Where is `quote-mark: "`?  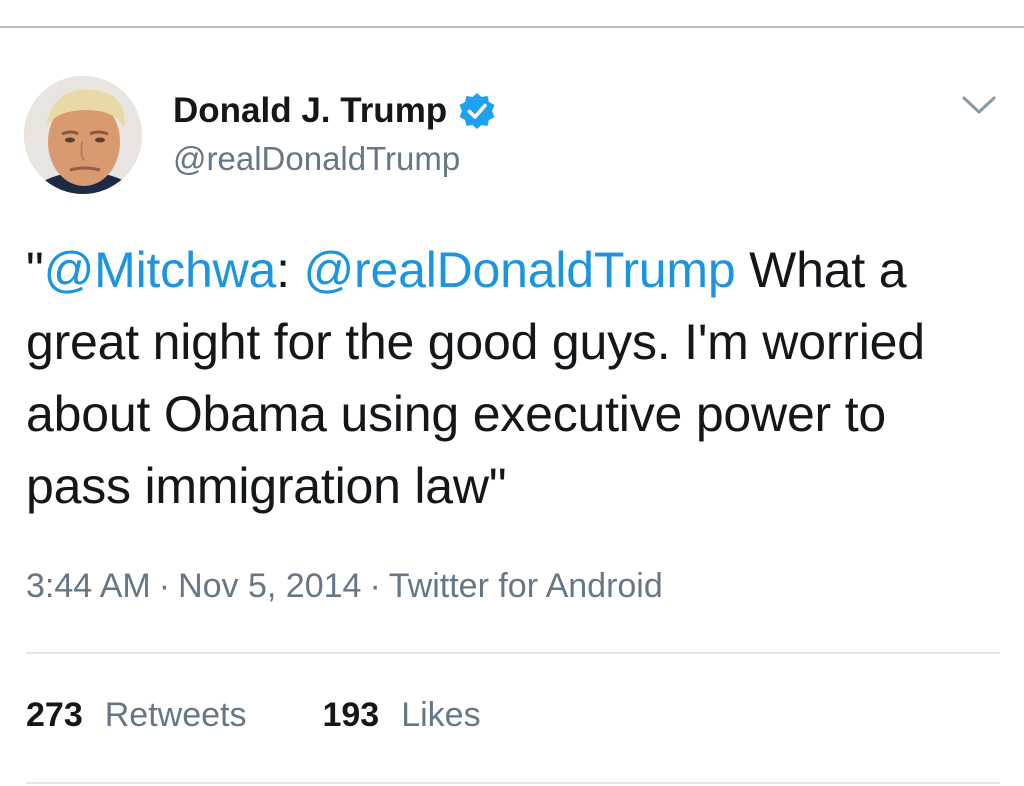
quote-mark: " is located at coordinates (35, 270).